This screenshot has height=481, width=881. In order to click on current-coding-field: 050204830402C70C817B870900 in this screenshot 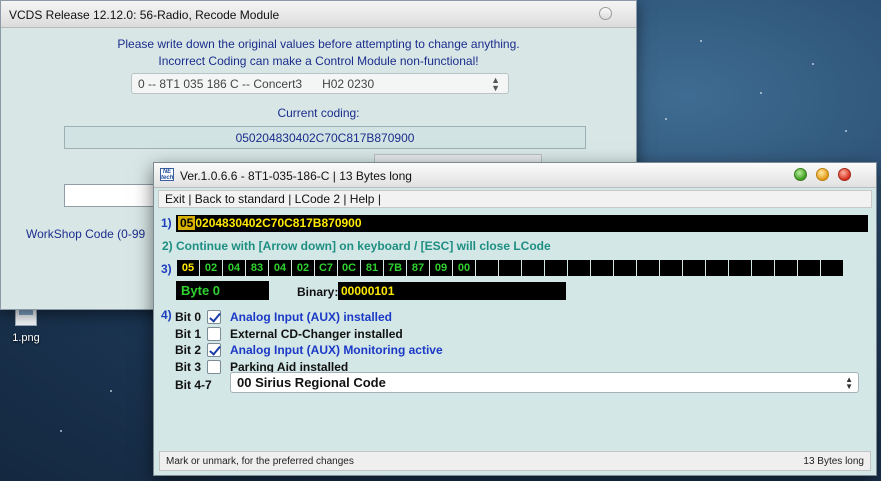, I will do `click(325, 137)`.